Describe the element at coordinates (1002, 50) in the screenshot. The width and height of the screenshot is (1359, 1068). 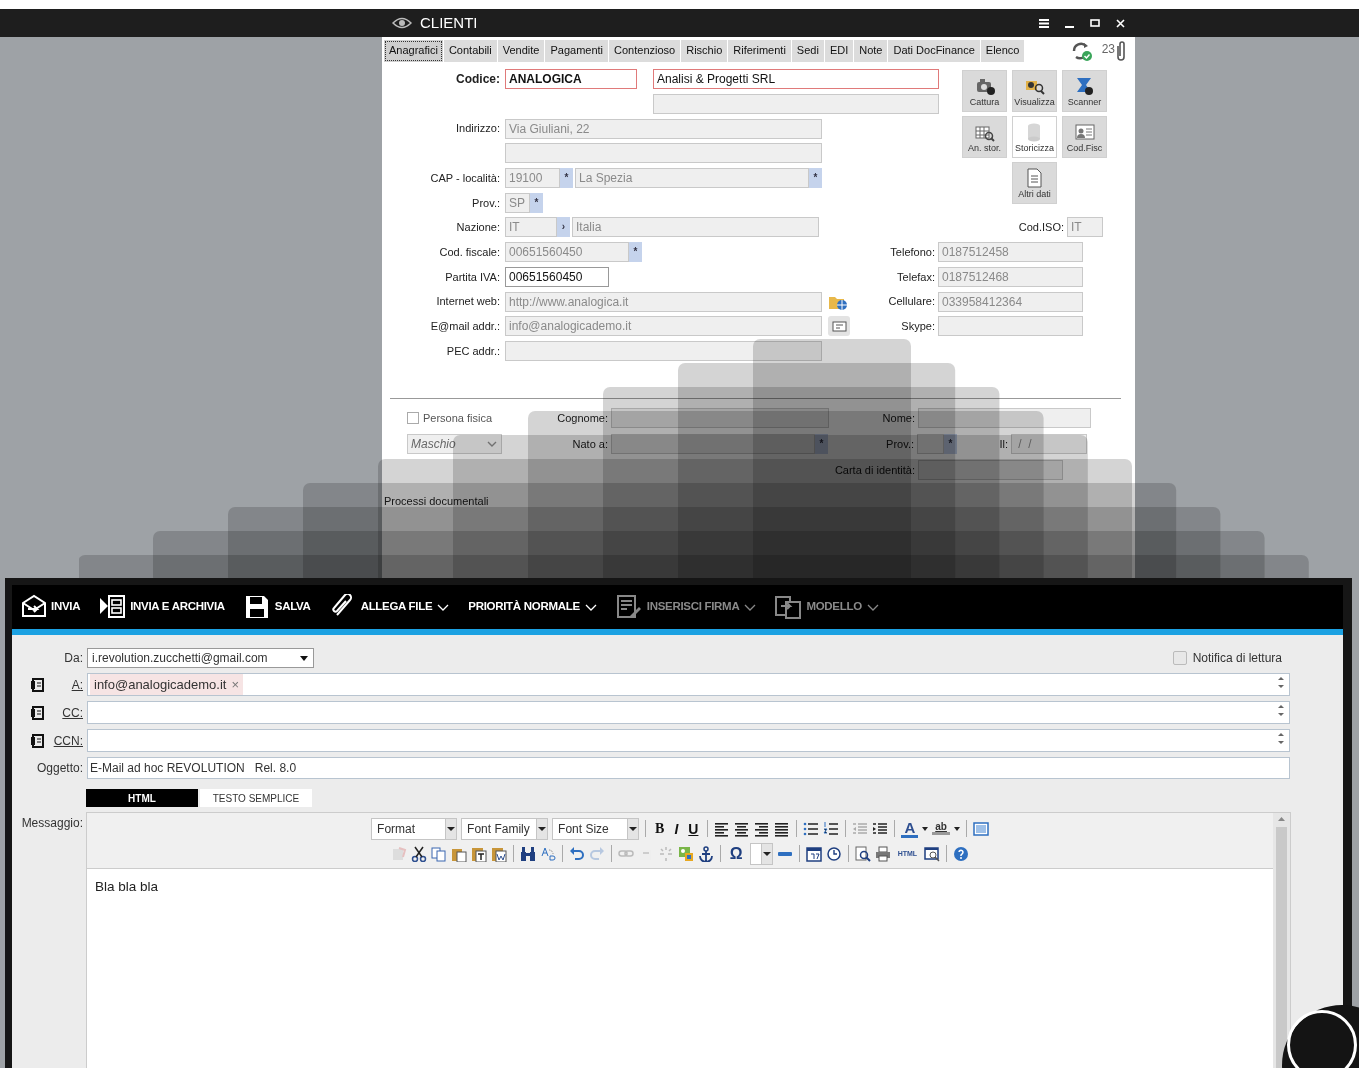
I see `tab: Elenco` at that location.